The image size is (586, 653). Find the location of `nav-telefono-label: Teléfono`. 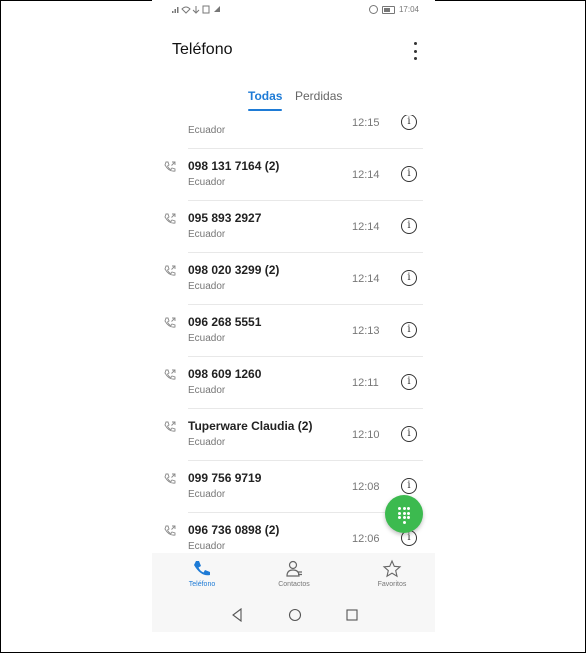

nav-telefono-label: Teléfono is located at coordinates (202, 584).